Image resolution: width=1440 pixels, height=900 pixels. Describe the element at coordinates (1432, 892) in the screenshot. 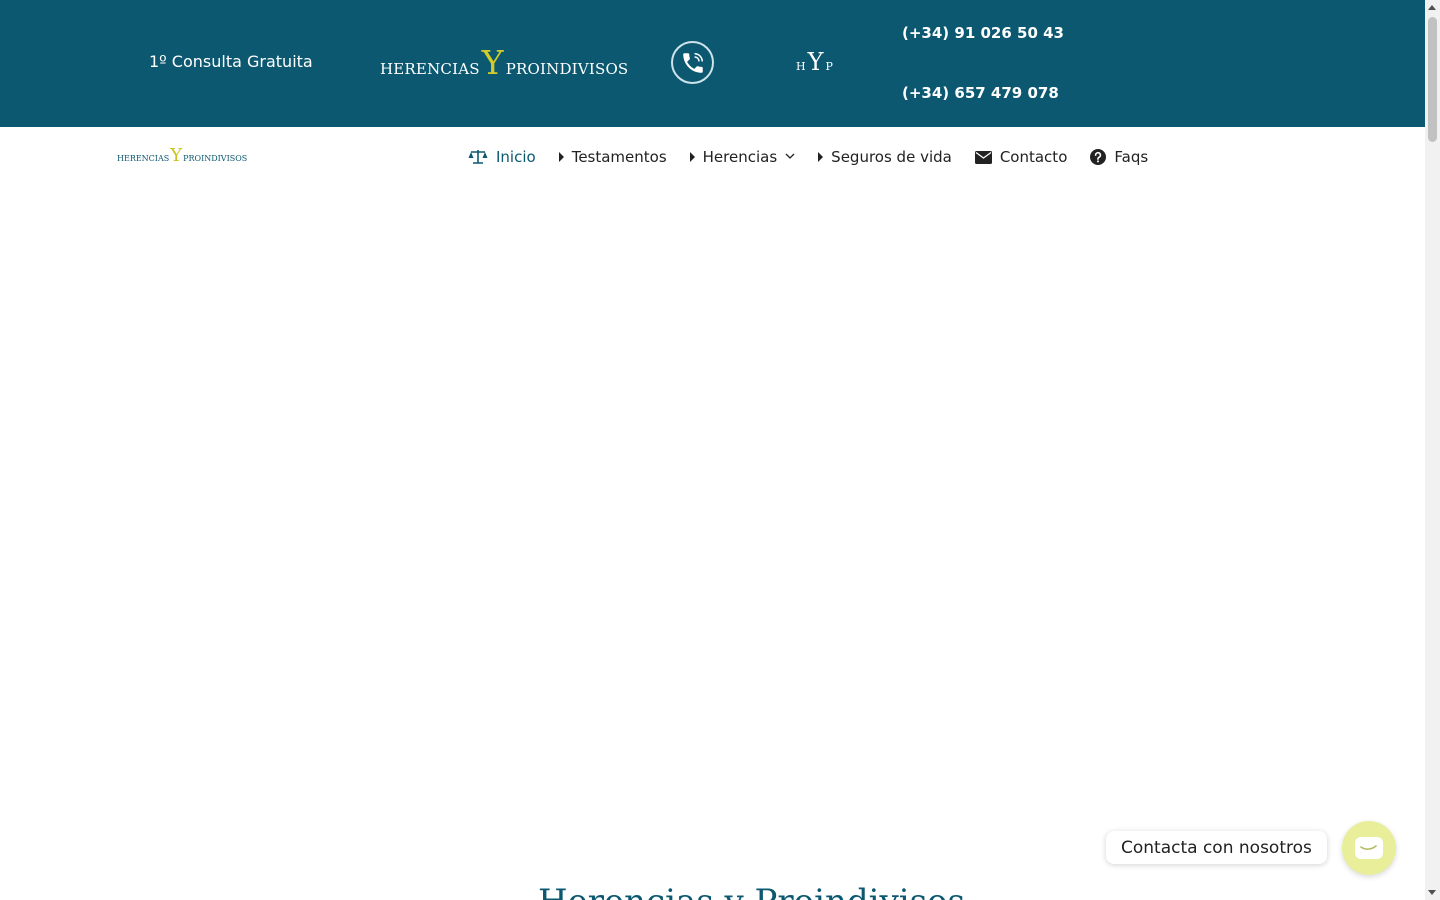

I see `scroll-down-icon` at that location.